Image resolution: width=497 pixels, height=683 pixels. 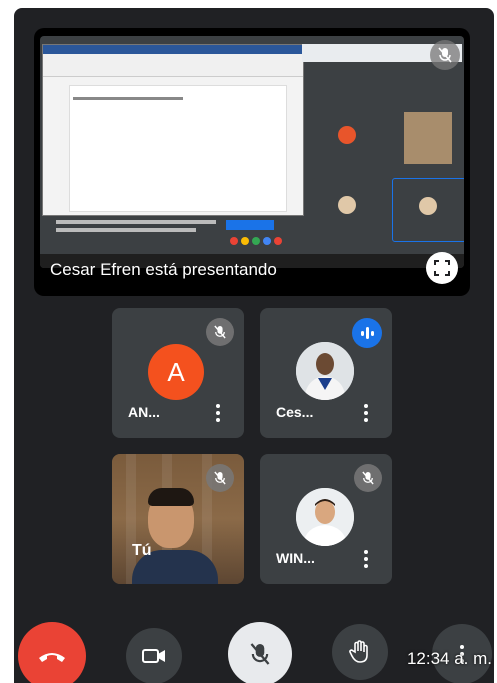 I want to click on self-tile: Tú, so click(x=178, y=519).